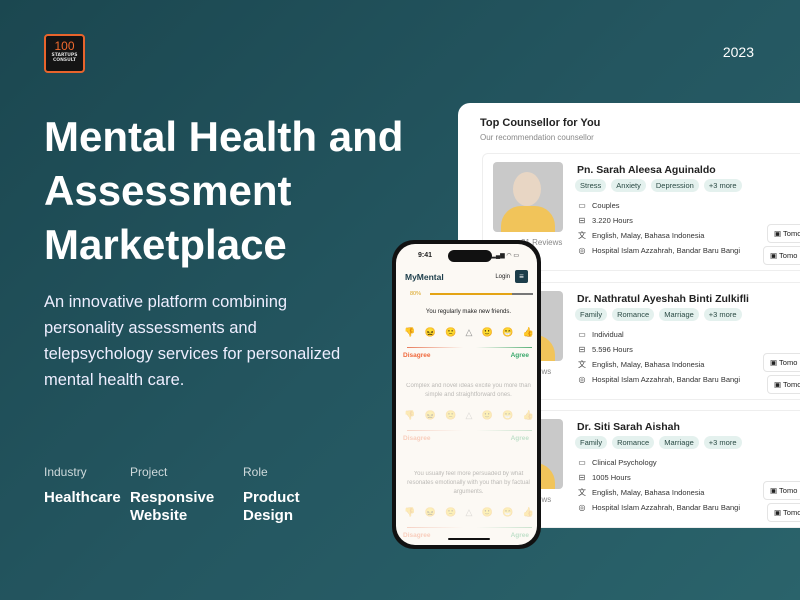 The image size is (800, 600). Describe the element at coordinates (674, 185) in the screenshot. I see `specialty-tag: Depression` at that location.